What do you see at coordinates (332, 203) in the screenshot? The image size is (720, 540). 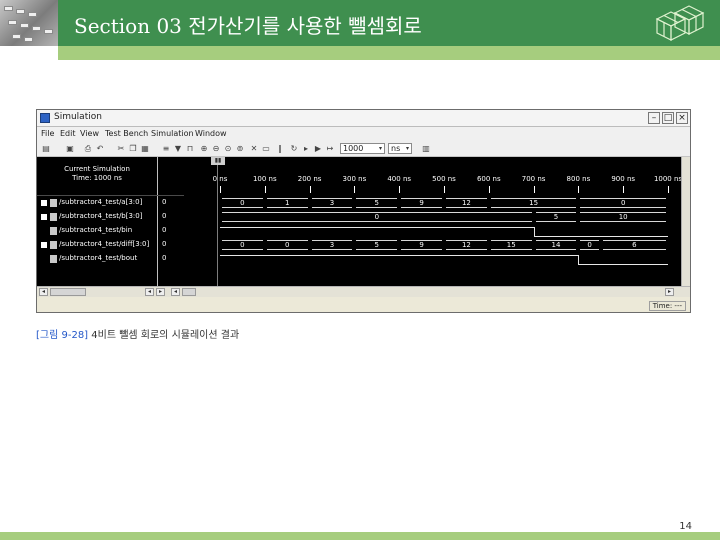 I see `bus-value-segment: 3` at bounding box center [332, 203].